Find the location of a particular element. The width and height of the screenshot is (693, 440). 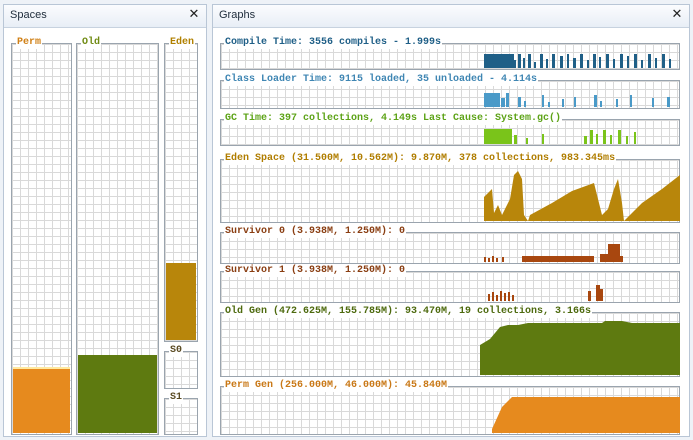

graphs-close-icon: ✕ is located at coordinates (677, 15).